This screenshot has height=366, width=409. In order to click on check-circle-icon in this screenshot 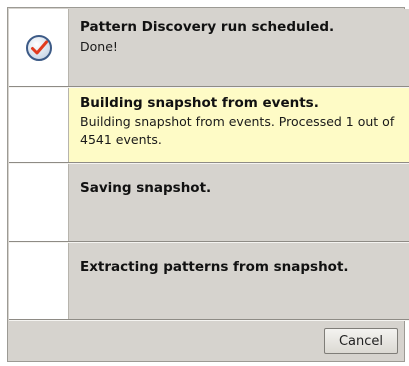, I will do `click(38, 47)`.